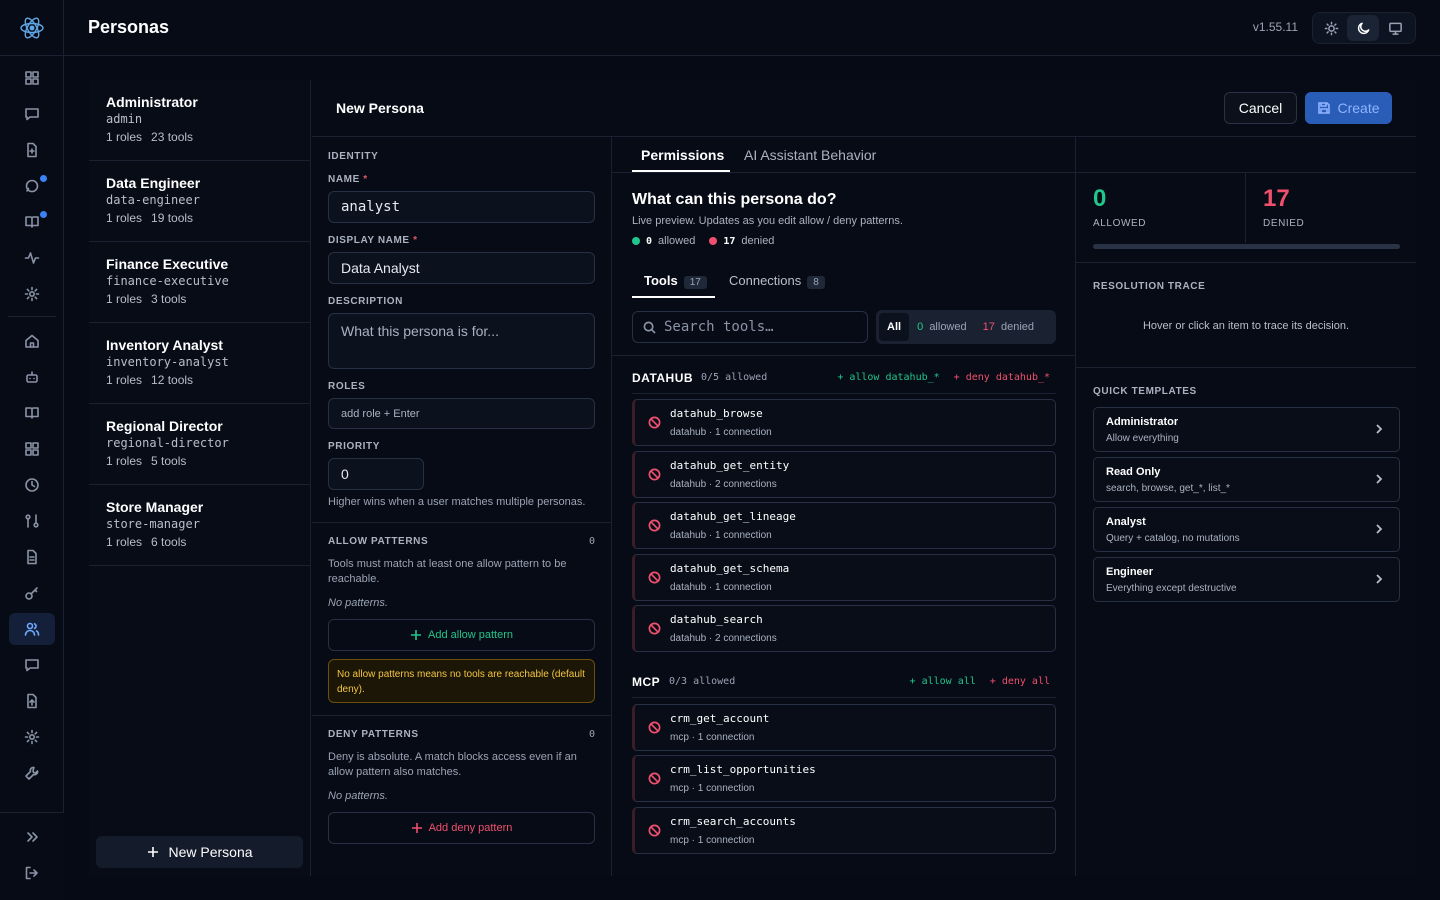 Image resolution: width=1440 pixels, height=900 pixels. Describe the element at coordinates (32, 557) in the screenshot. I see `rail-audit` at that location.